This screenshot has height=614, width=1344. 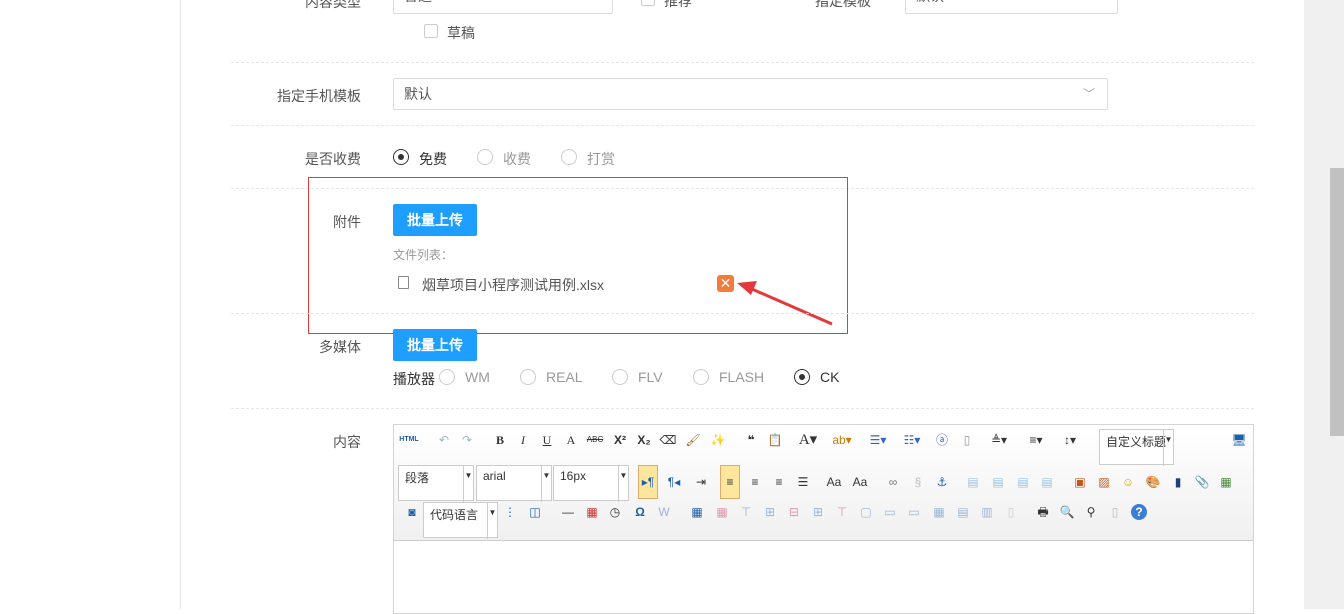 I want to click on scrawl-icon: 🎨, so click(x=1153, y=482).